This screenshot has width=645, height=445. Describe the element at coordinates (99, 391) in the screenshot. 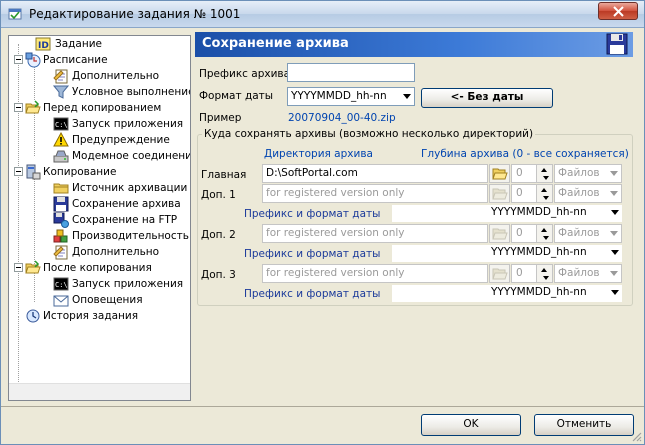

I see `tree-horizontal-scrollbar` at that location.